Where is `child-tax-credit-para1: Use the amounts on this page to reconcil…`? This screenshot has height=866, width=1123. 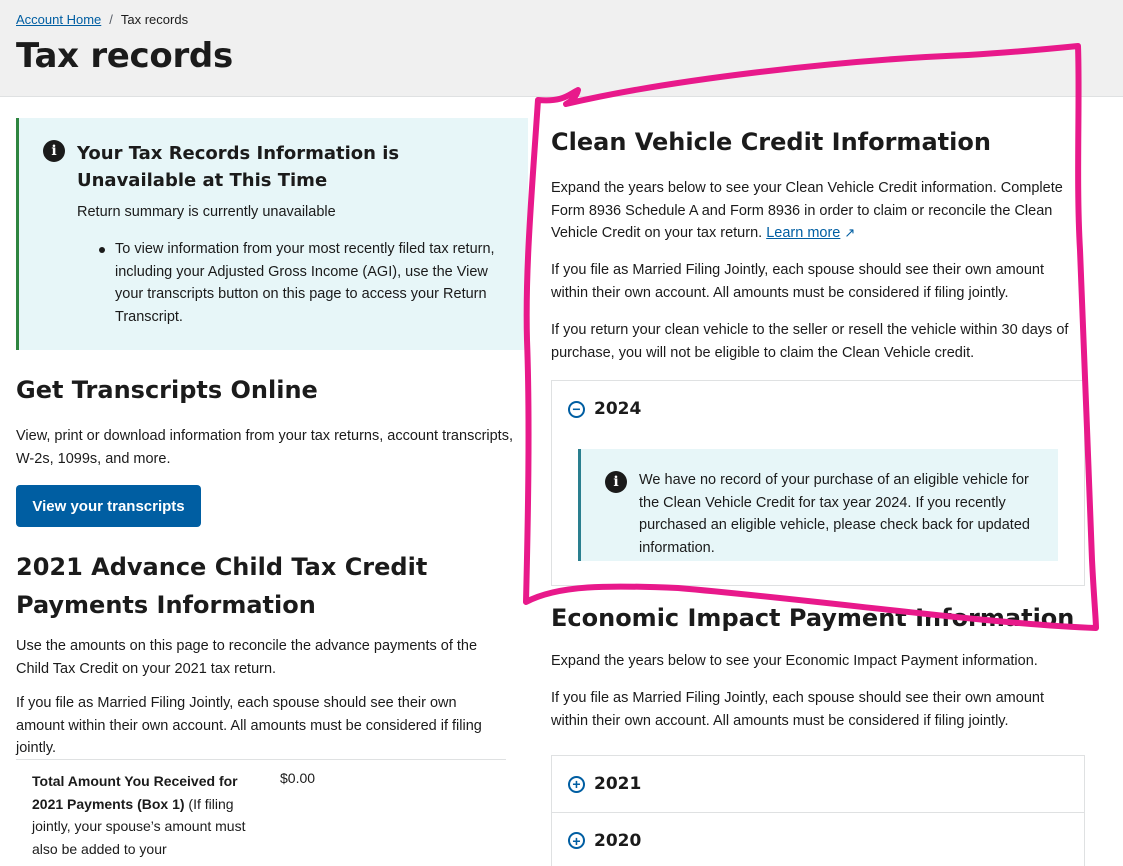
child-tax-credit-para1: Use the amounts on this page to reconcil… is located at coordinates (247, 657).